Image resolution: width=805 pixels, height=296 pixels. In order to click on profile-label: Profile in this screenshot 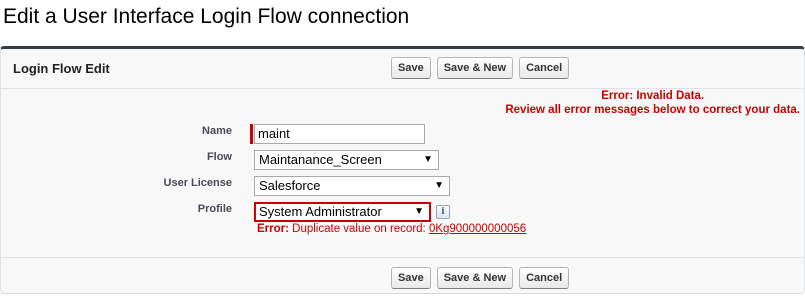, I will do `click(214, 209)`.